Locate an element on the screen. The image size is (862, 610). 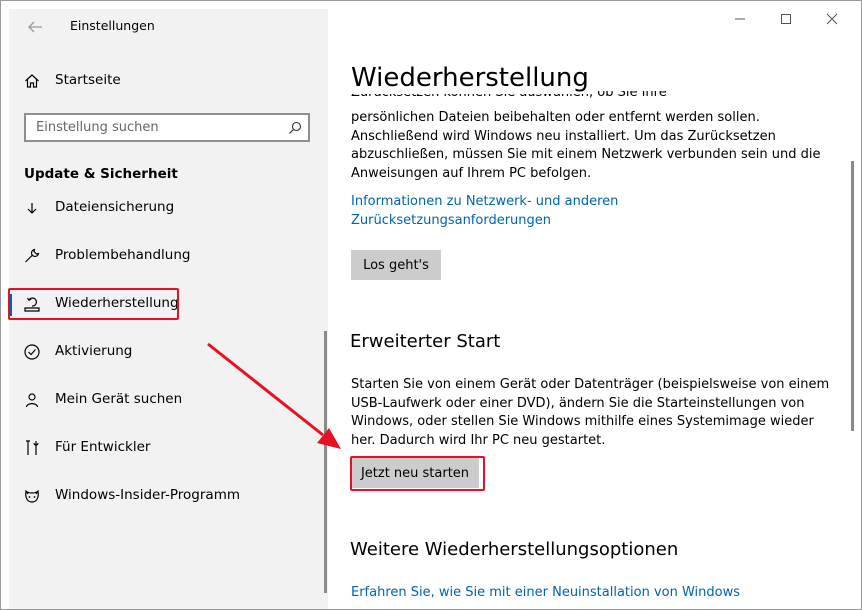
reset-start-button: Los geht's is located at coordinates (396, 265).